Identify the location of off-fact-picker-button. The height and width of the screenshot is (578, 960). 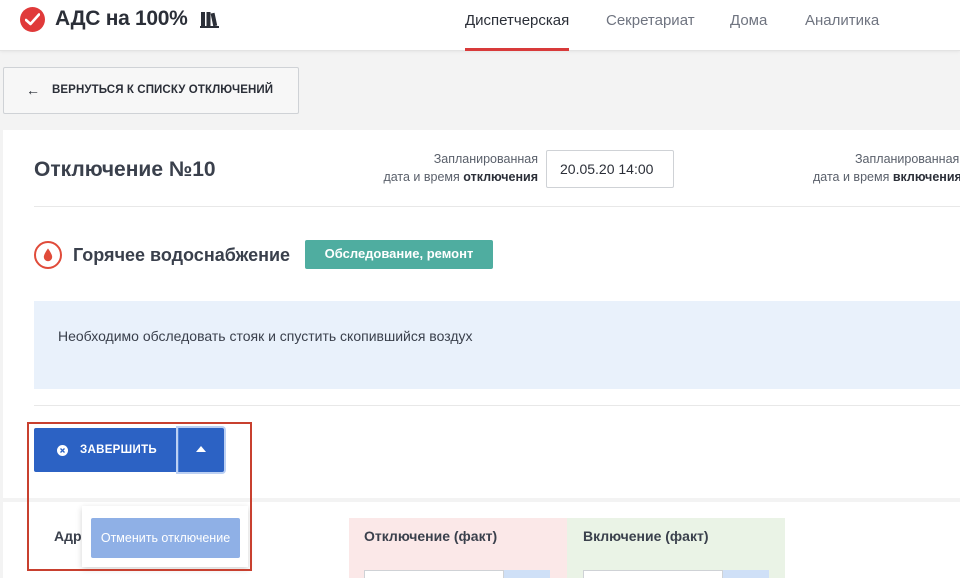
(527, 574).